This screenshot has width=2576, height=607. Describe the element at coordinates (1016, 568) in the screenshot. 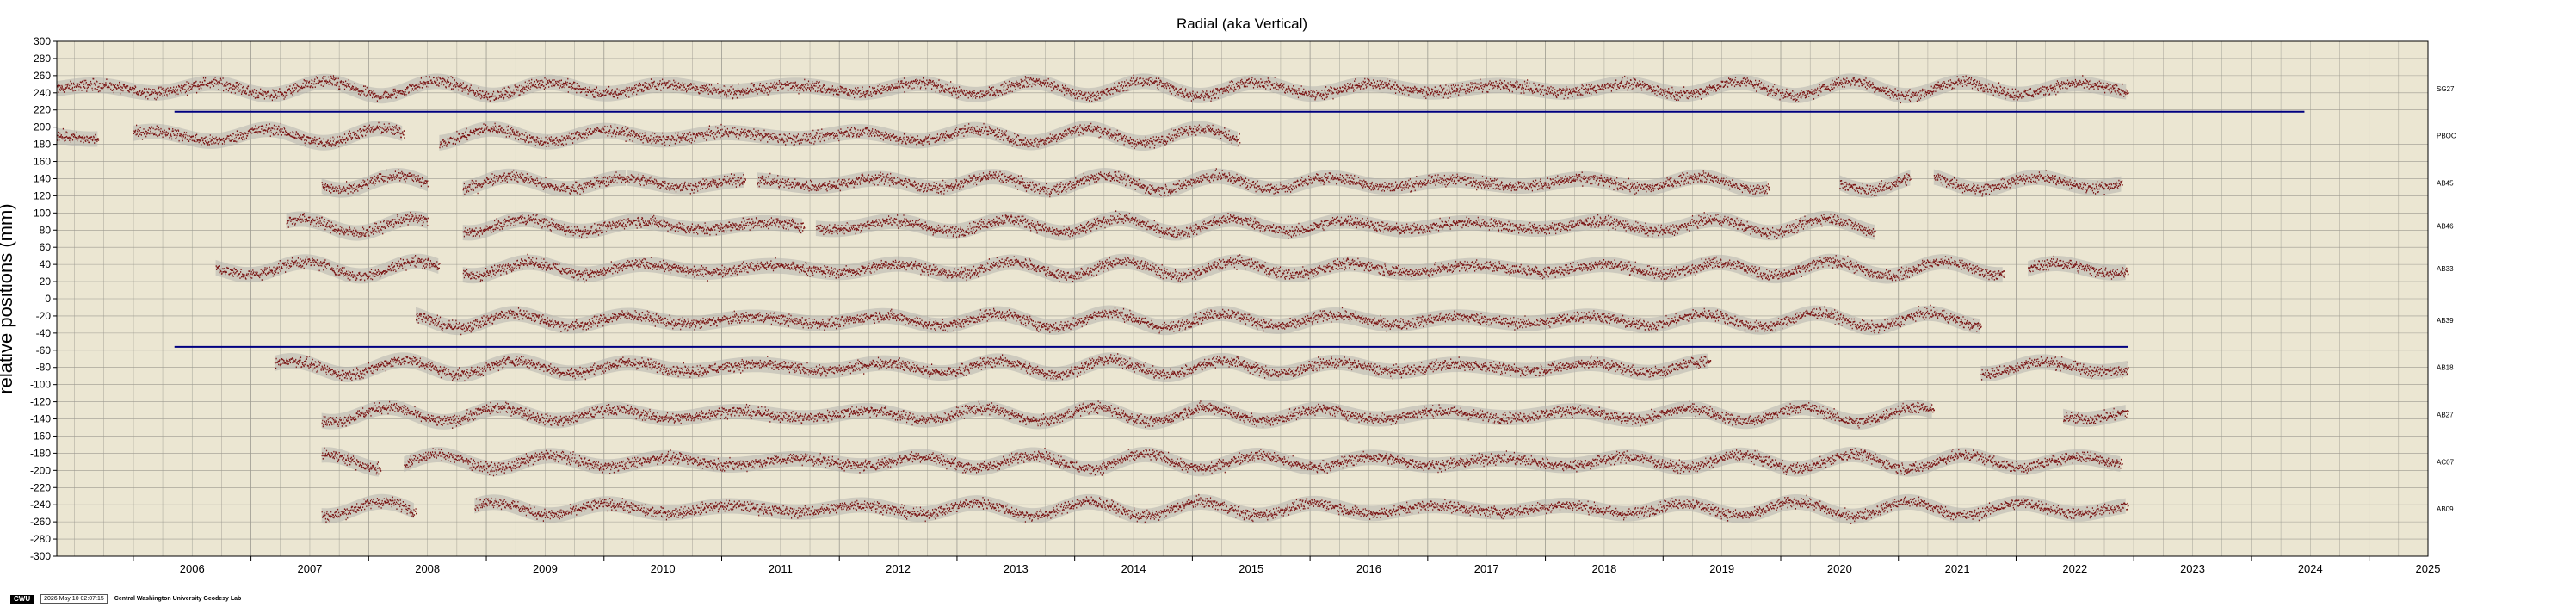

I see `x-tick-label: 2013` at that location.